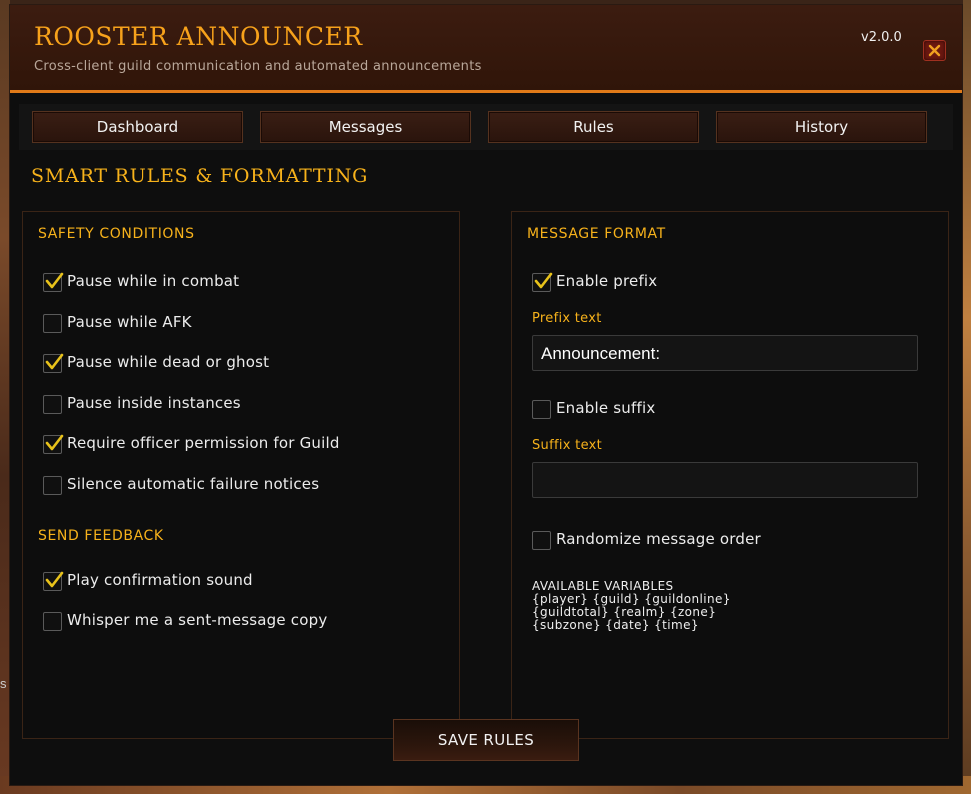 This screenshot has width=971, height=794. Describe the element at coordinates (3, 683) in the screenshot. I see `background-fragment: s` at that location.